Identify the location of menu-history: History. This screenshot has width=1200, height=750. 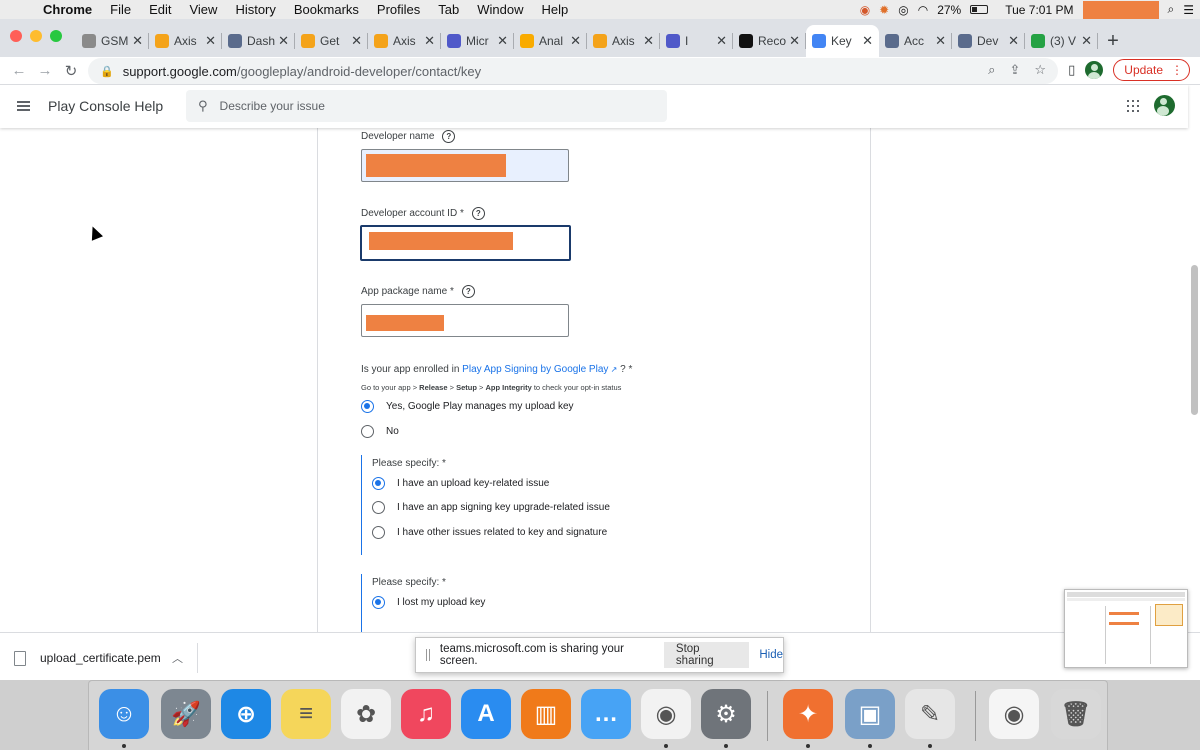
(255, 9).